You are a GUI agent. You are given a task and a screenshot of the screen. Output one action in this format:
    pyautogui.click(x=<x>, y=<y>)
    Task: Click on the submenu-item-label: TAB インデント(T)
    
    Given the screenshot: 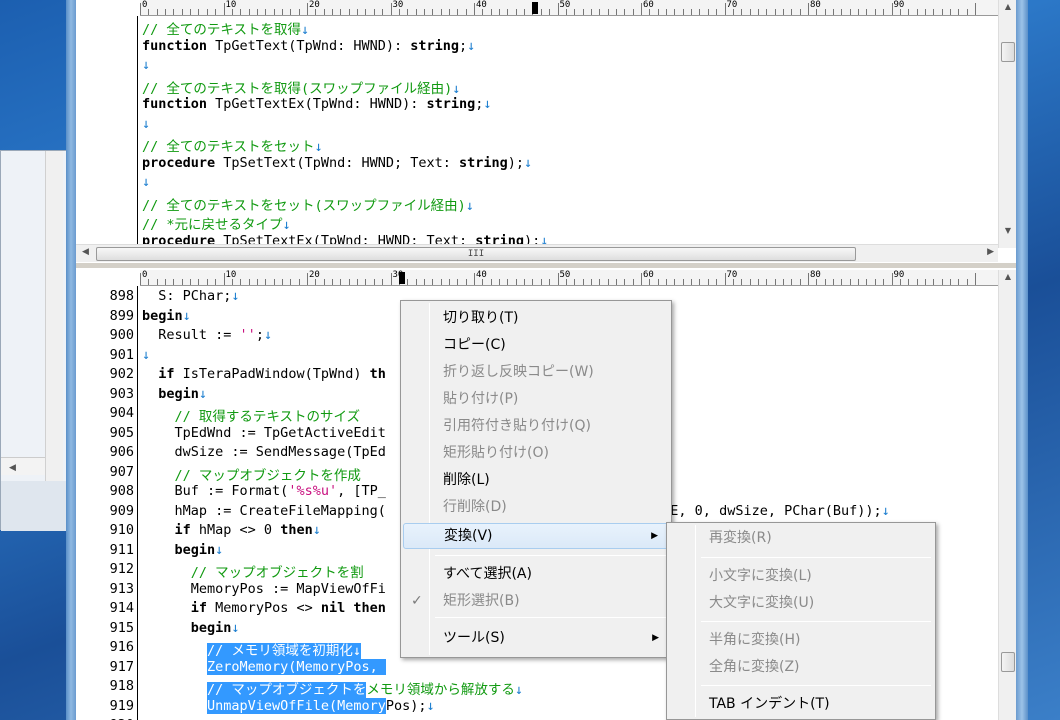 What is the action you would take?
    pyautogui.click(x=769, y=704)
    